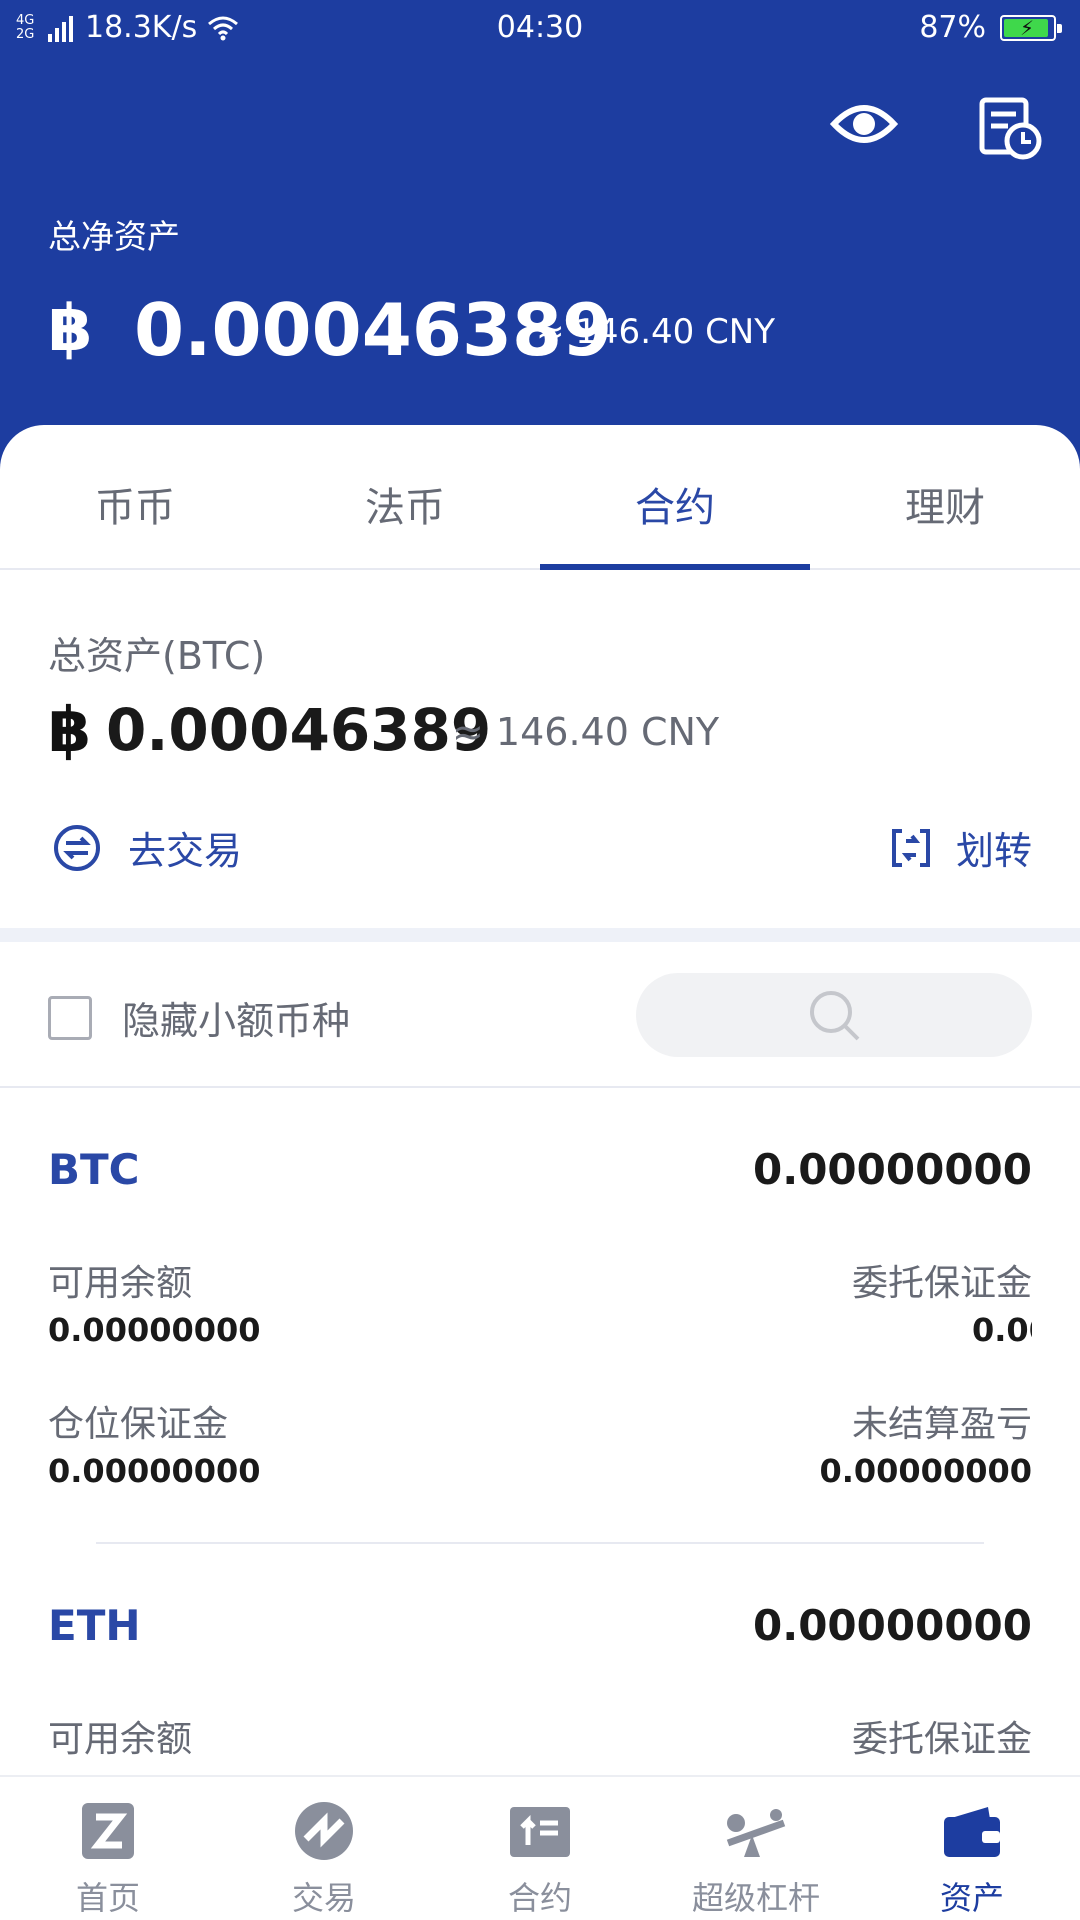  Describe the element at coordinates (323, 1898) in the screenshot. I see `nav-trade-label: 交易` at that location.